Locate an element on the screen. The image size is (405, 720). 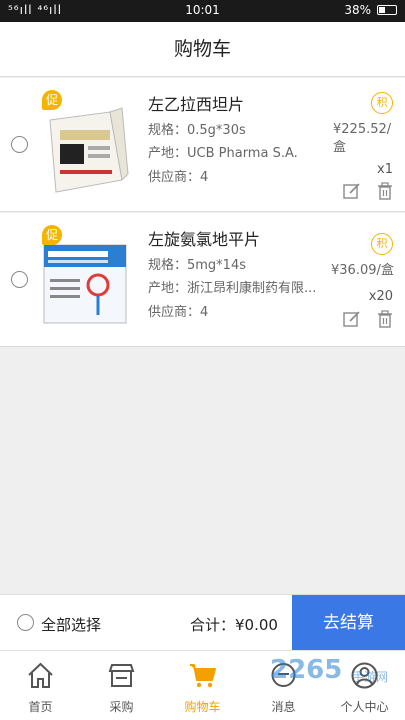
tab-label: 首页 is located at coordinates (40, 707).